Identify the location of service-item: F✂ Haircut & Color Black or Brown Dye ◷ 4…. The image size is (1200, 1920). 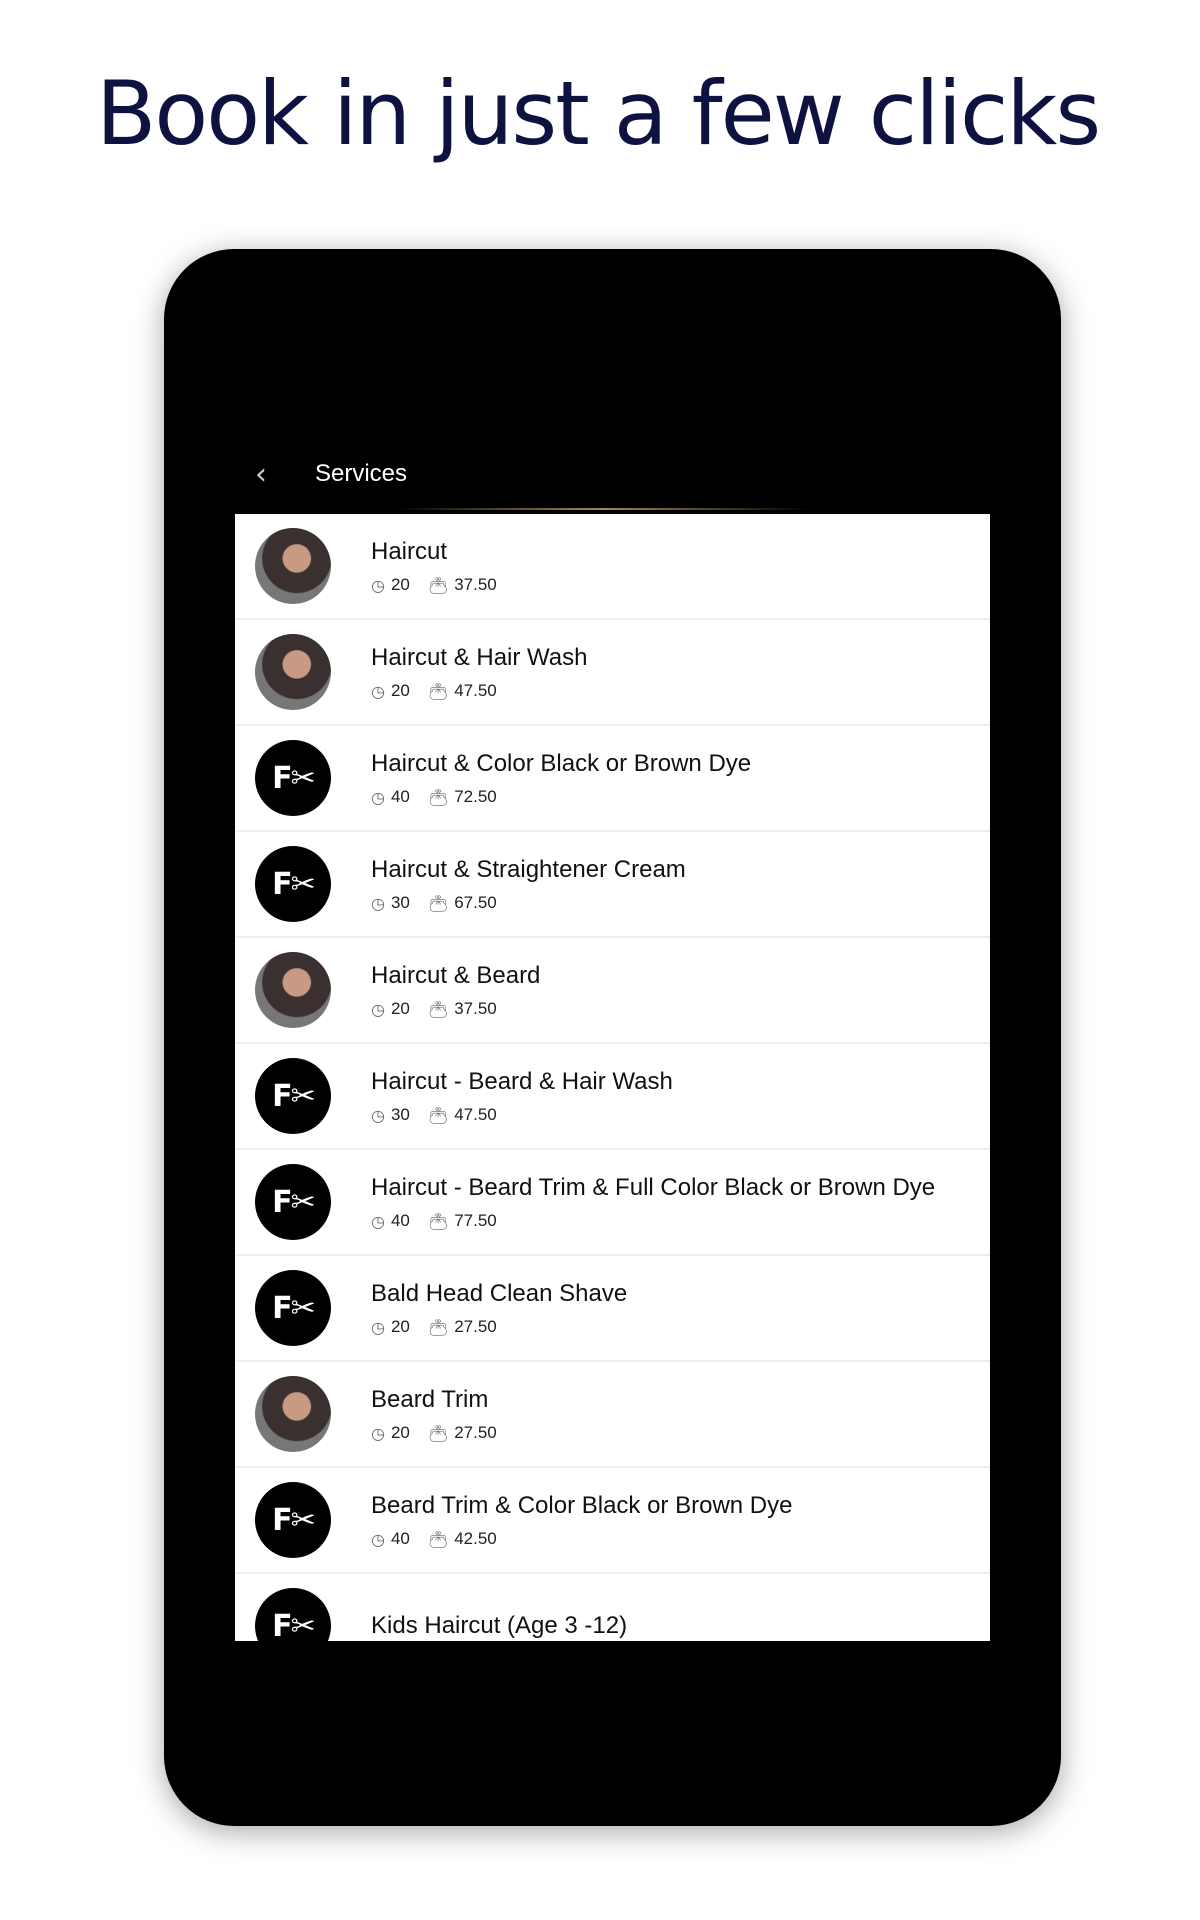
(612, 779).